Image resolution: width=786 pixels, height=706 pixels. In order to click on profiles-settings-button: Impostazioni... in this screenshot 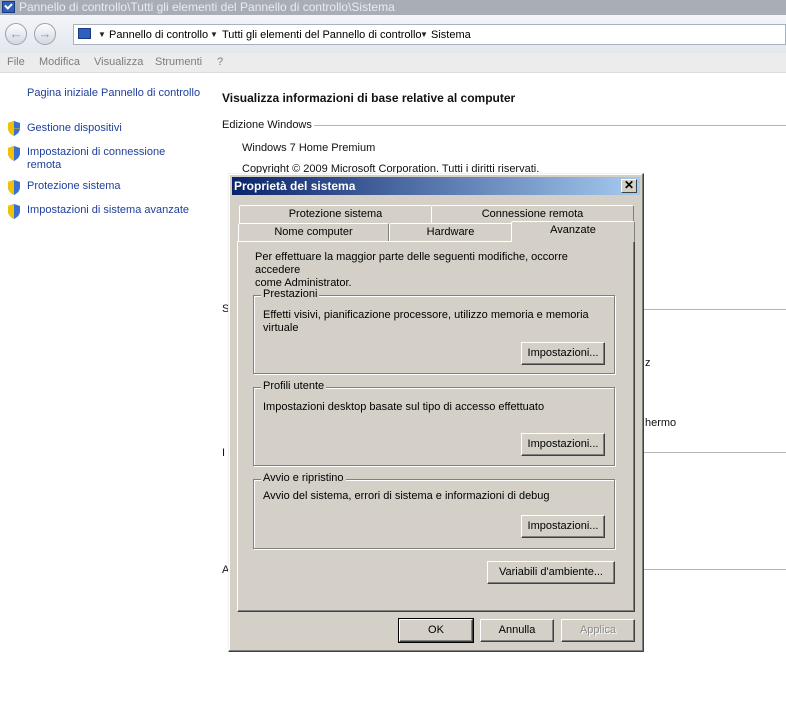, I will do `click(563, 444)`.